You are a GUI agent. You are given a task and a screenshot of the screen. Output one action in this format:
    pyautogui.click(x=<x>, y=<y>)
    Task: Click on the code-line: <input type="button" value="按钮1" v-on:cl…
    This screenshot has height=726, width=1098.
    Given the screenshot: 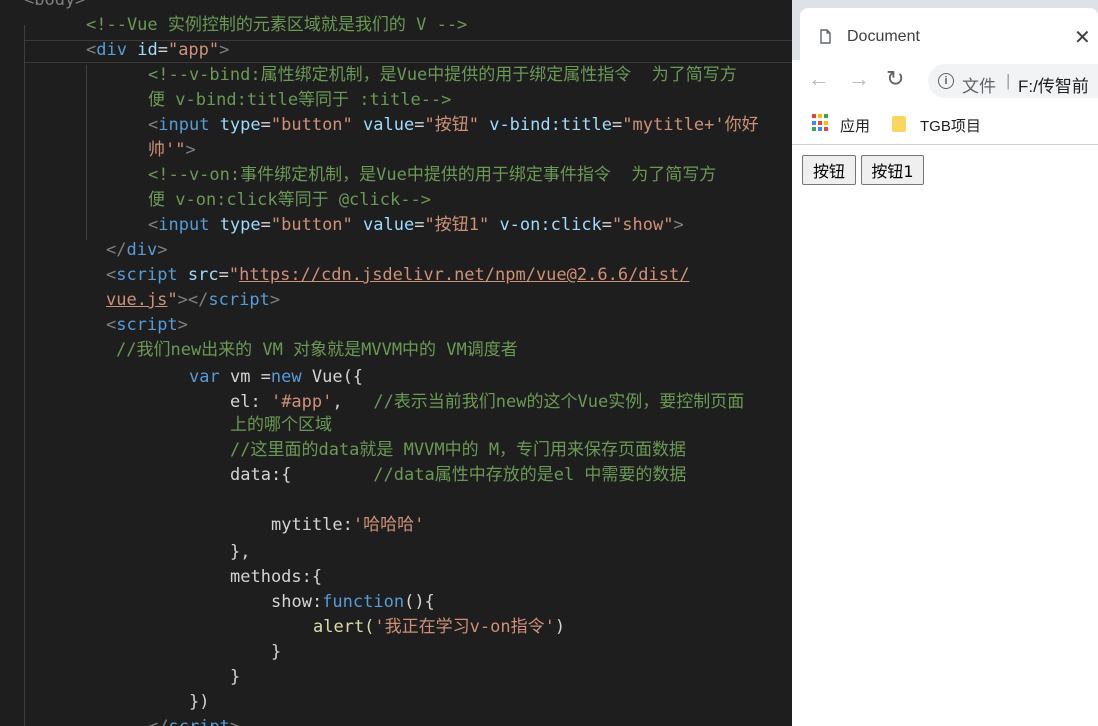 What is the action you would take?
    pyautogui.click(x=416, y=225)
    